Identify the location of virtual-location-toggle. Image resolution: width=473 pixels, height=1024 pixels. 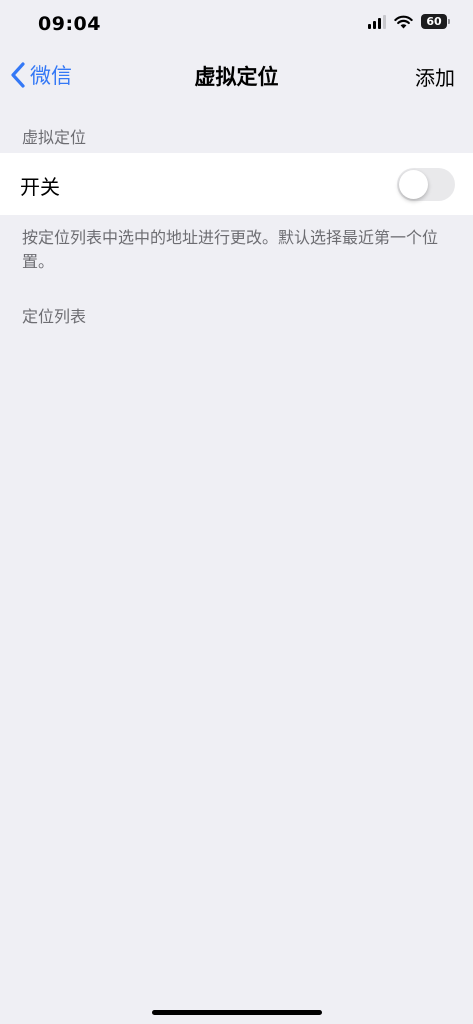
(426, 184).